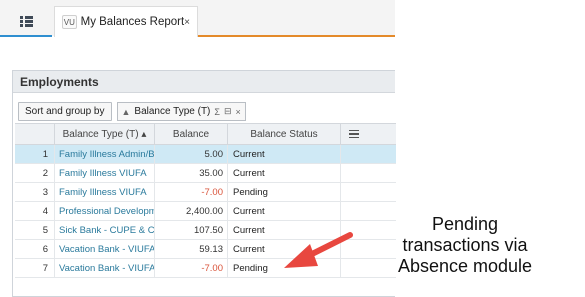  Describe the element at coordinates (228, 111) in the screenshot. I see `group-box-icon: ⊟` at that location.